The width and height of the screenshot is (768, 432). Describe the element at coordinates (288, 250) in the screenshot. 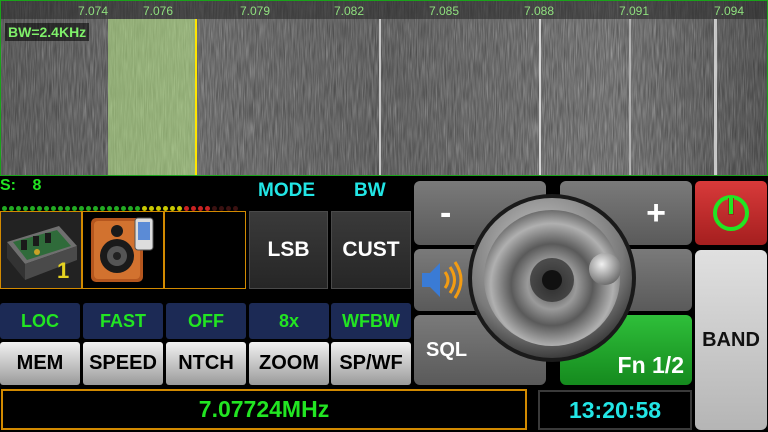

I see `mode-button: LSB` at that location.